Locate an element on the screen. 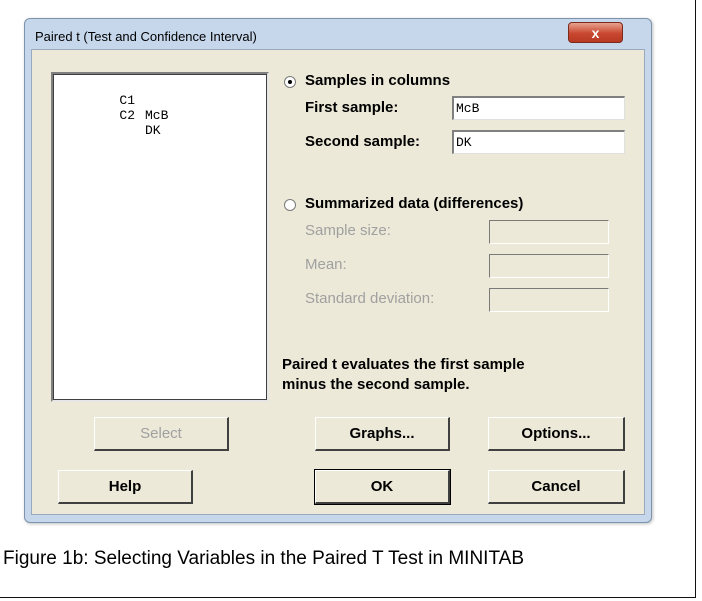 This screenshot has width=702, height=601. variable-name: McB is located at coordinates (157, 115).